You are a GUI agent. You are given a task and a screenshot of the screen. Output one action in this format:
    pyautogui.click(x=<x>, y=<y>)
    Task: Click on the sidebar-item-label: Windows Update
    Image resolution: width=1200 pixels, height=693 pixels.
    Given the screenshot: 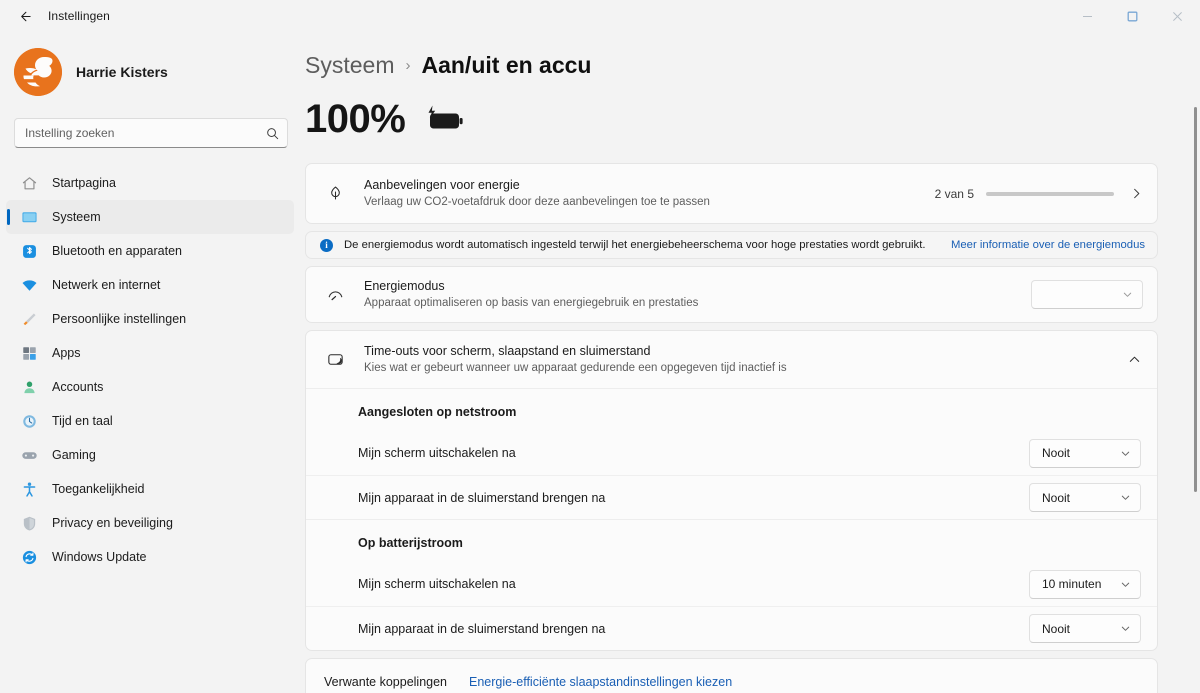 What is the action you would take?
    pyautogui.click(x=99, y=557)
    